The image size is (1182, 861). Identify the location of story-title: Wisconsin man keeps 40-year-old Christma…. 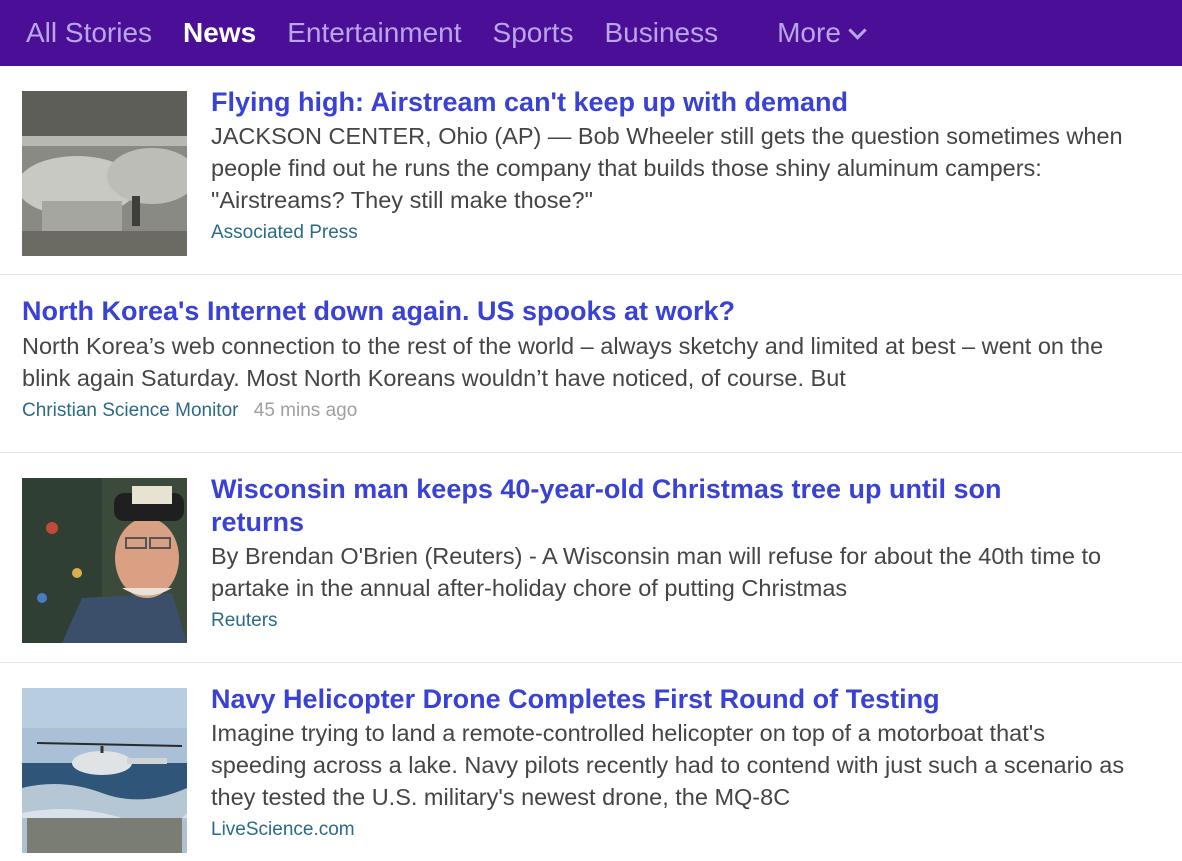
(621, 506).